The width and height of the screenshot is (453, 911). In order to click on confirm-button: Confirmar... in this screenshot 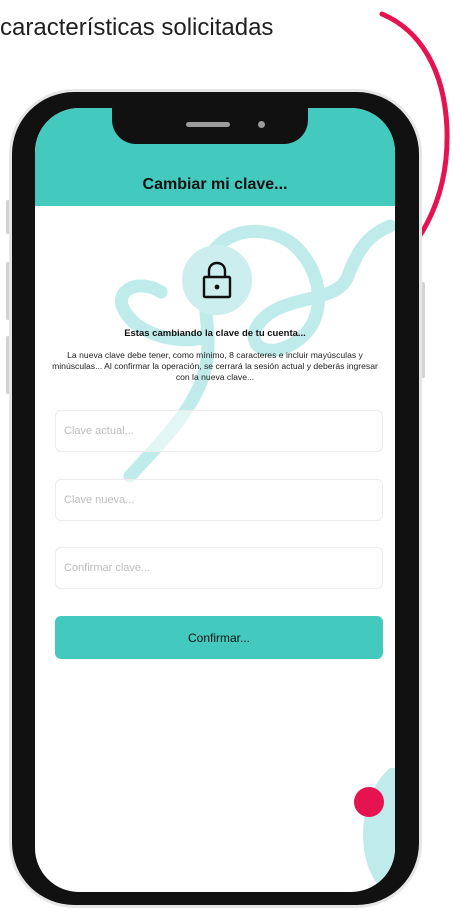, I will do `click(219, 637)`.